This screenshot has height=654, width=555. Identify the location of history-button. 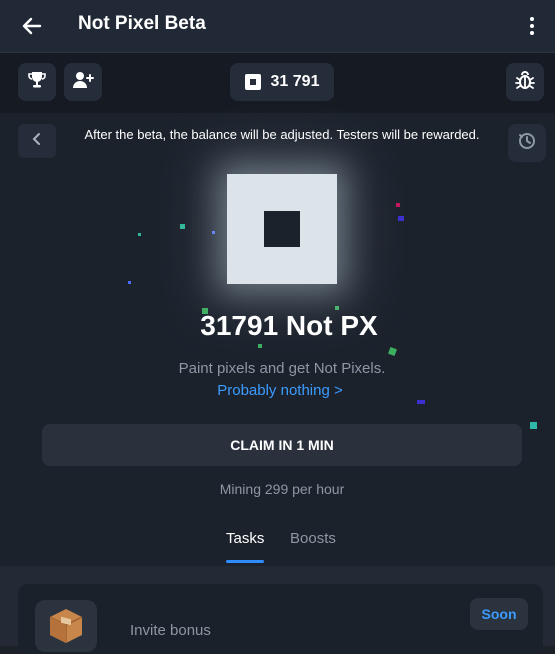
(527, 143).